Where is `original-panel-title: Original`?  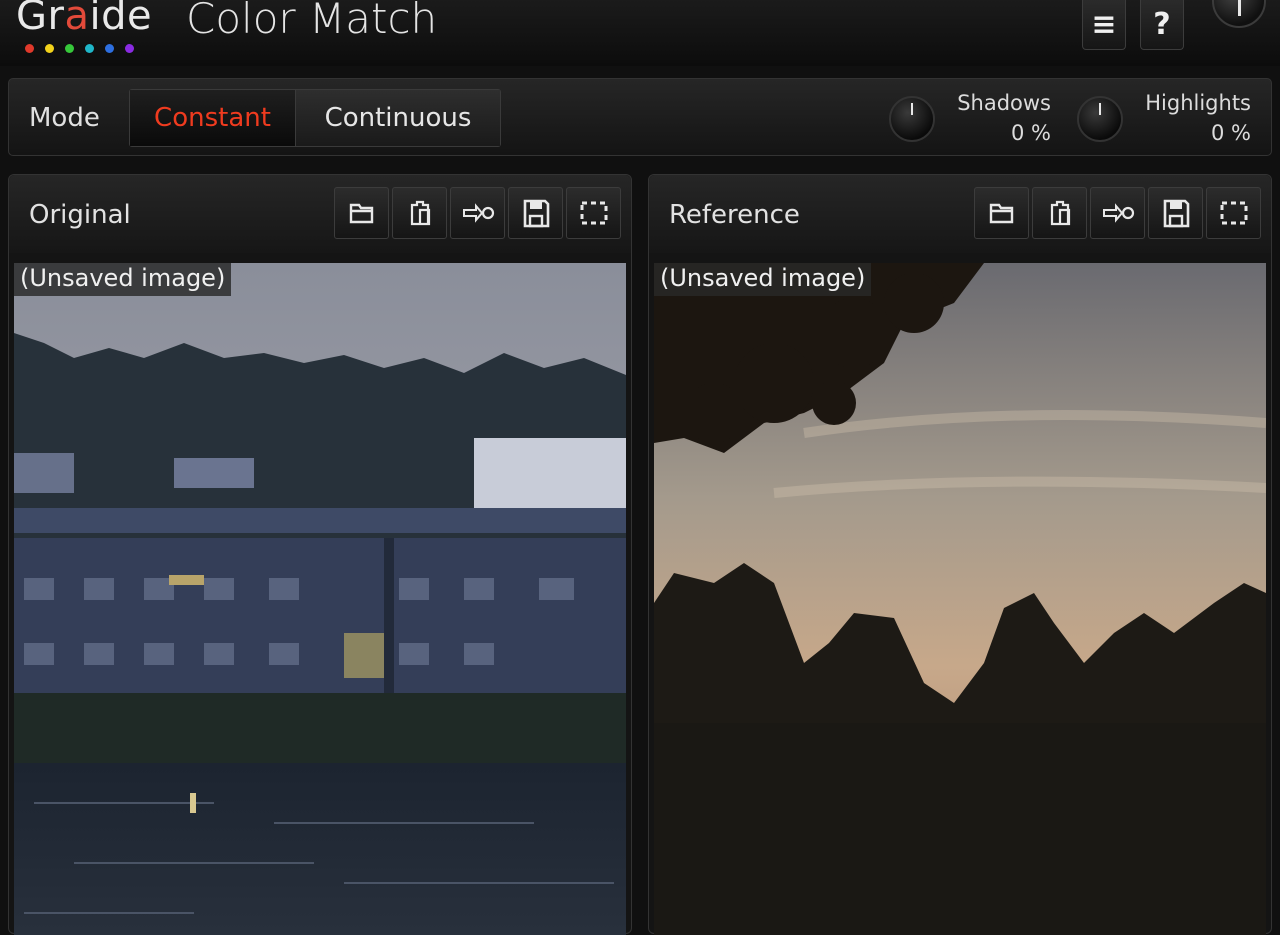 original-panel-title: Original is located at coordinates (80, 215).